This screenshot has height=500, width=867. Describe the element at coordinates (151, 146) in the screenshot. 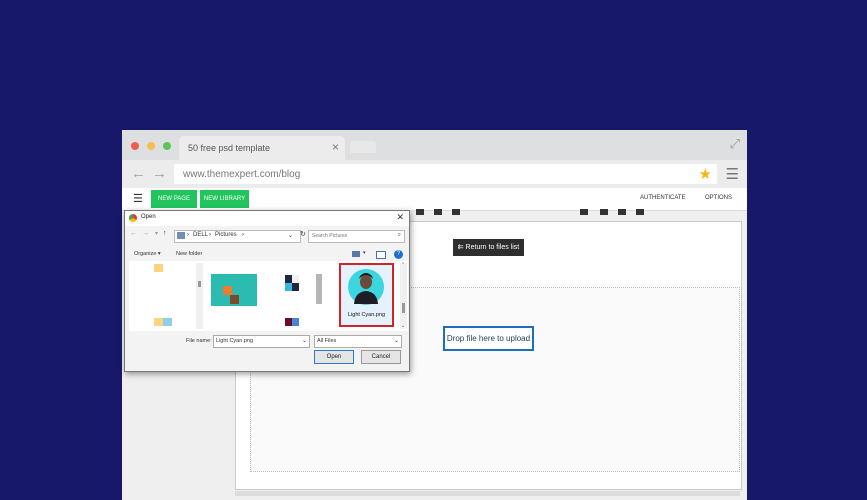

I see `minimize-window-button` at that location.